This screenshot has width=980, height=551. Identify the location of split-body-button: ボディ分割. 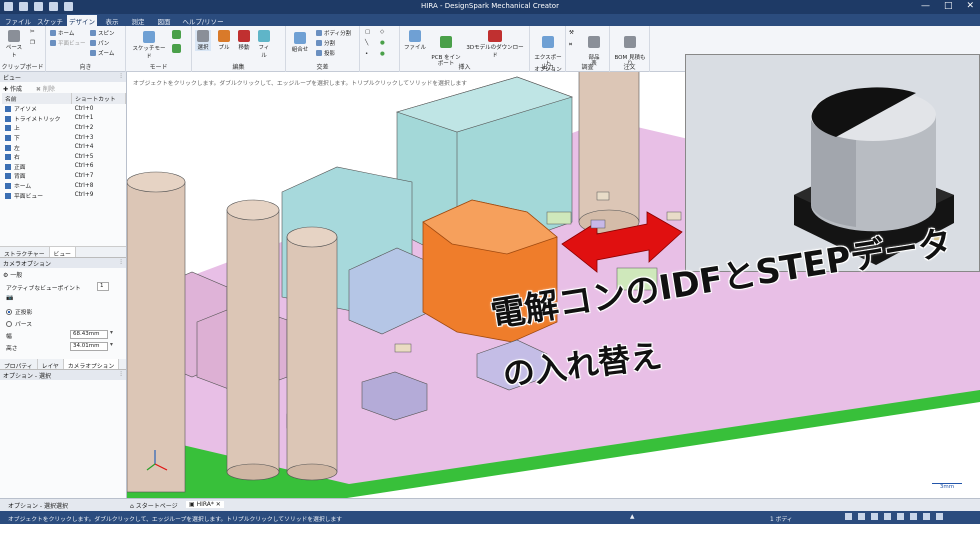
(333, 33).